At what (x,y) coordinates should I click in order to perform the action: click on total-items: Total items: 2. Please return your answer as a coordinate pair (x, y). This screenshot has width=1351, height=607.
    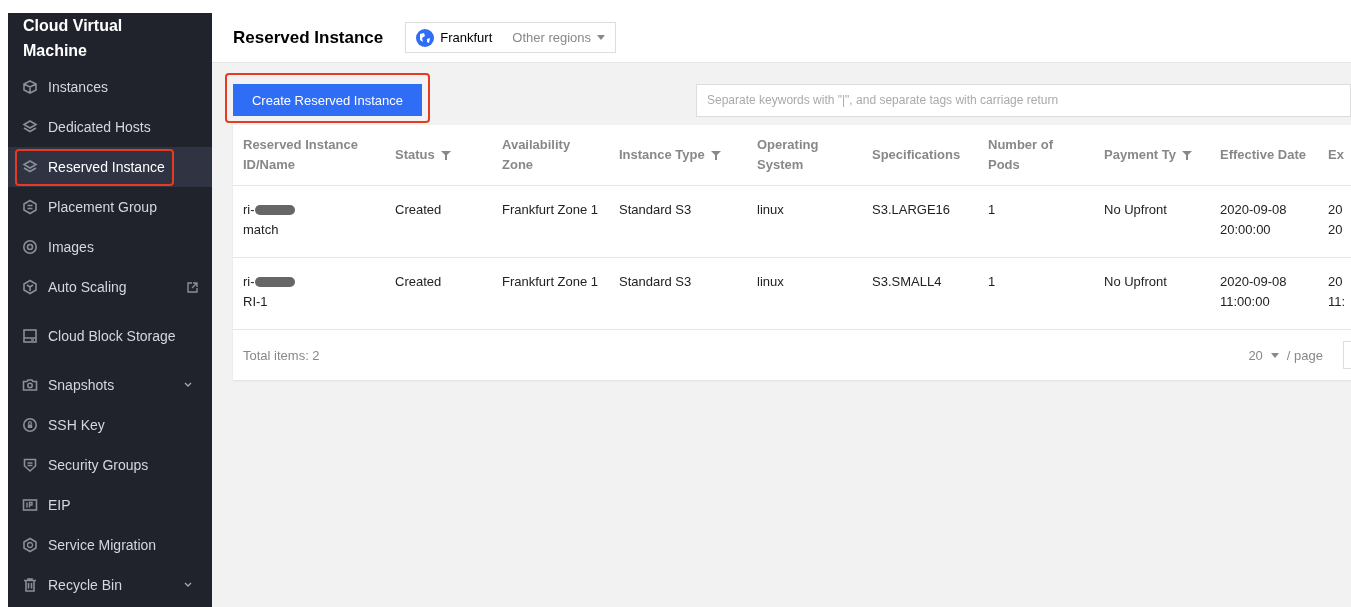
    Looking at the image, I should click on (281, 355).